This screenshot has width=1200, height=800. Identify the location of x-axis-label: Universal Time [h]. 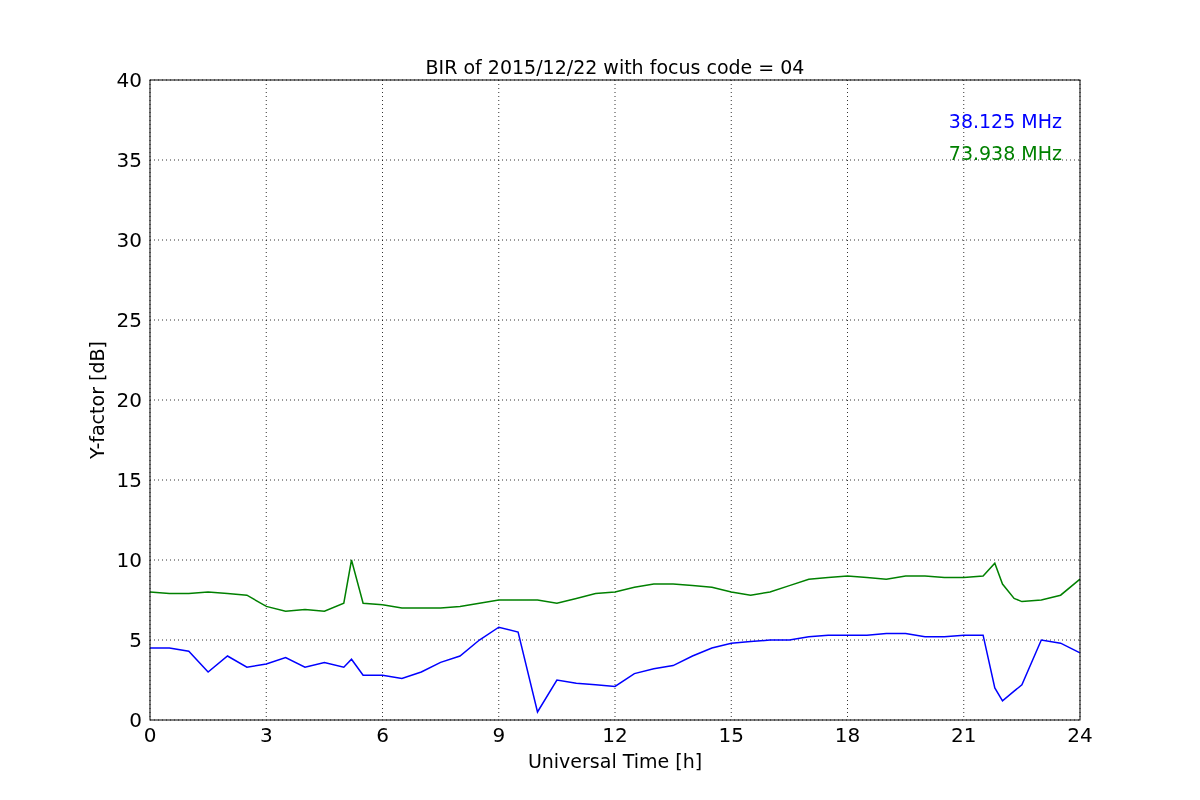
(615, 761).